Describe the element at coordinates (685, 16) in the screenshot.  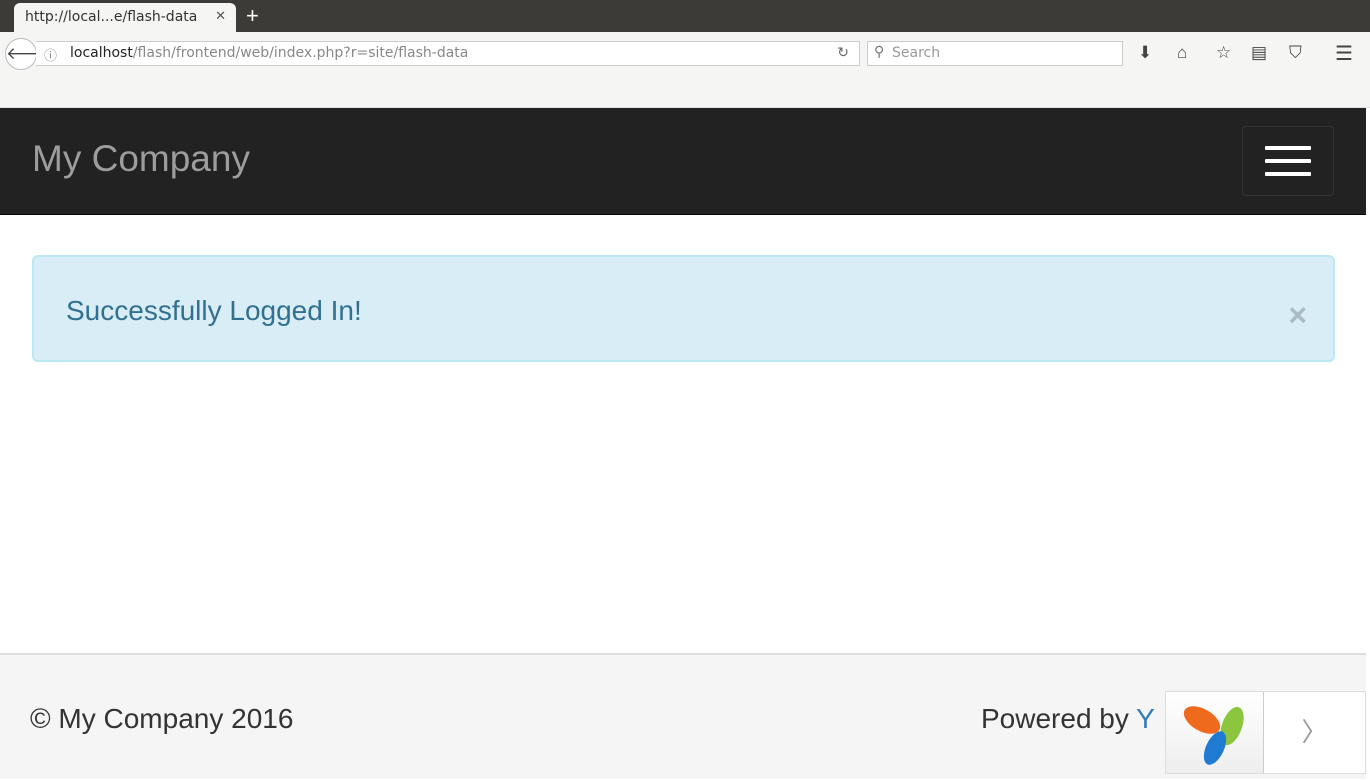
I see `browser-tab-bar: http://local...e/flash-data ✕ +` at that location.